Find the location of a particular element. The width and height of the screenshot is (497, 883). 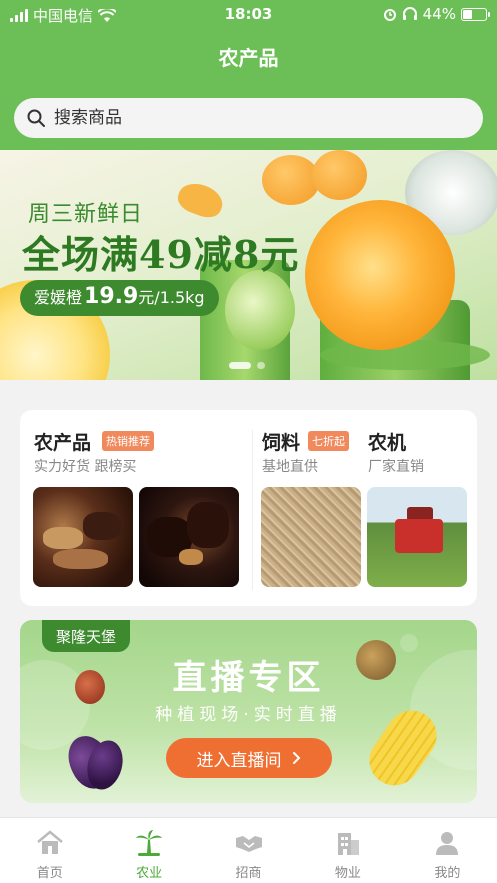

pagination-dot is located at coordinates (261, 365).